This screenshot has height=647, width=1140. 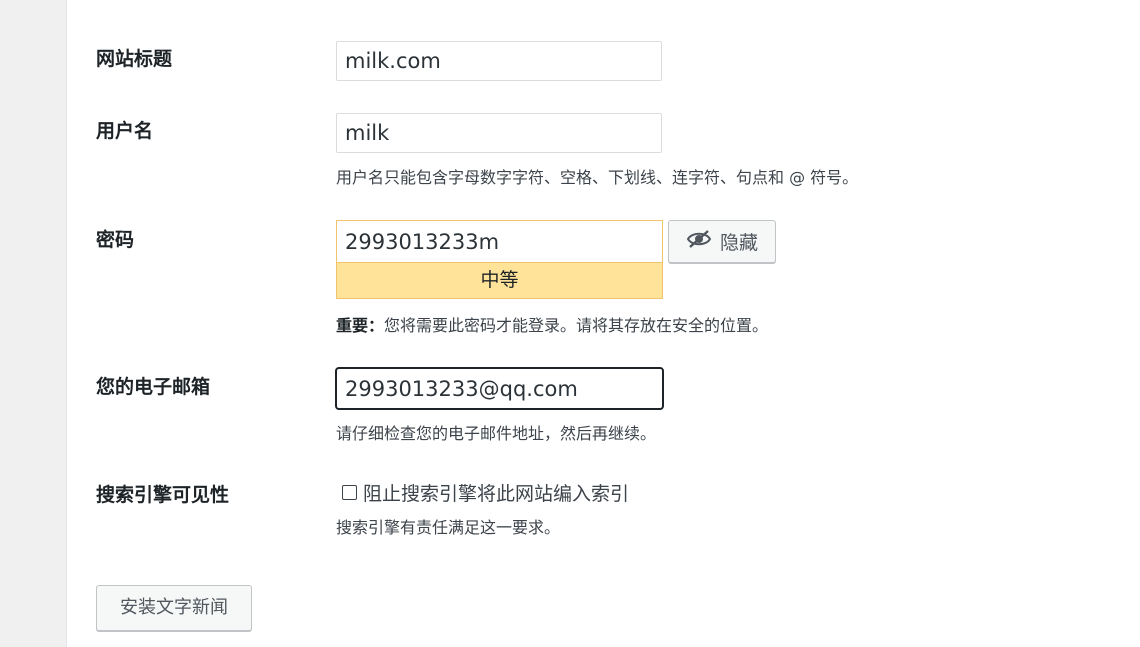 What do you see at coordinates (496, 433) in the screenshot?
I see `email-description: 请仔细检查您的电子邮件地址，然后再继续。` at bounding box center [496, 433].